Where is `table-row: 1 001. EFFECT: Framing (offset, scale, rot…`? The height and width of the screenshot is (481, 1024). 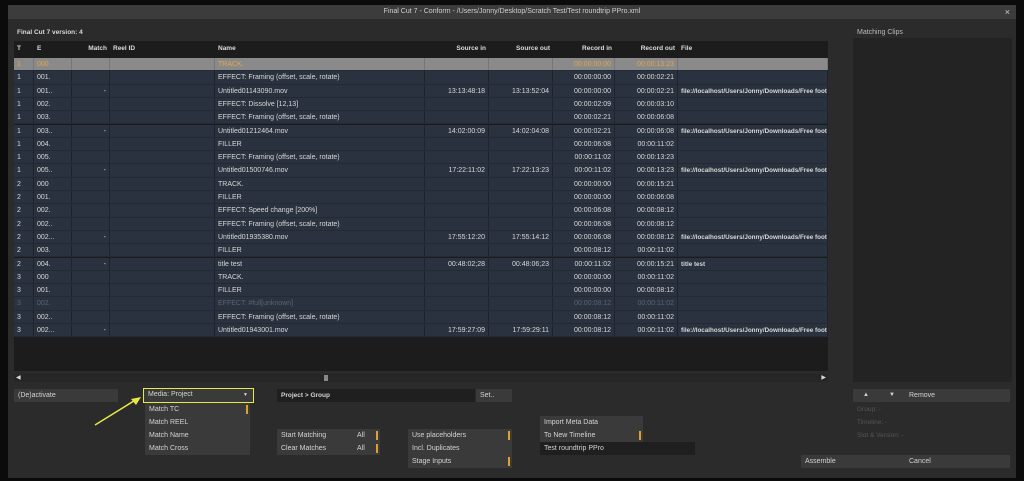 table-row: 1 001. EFFECT: Framing (offset, scale, rot… is located at coordinates (421, 78).